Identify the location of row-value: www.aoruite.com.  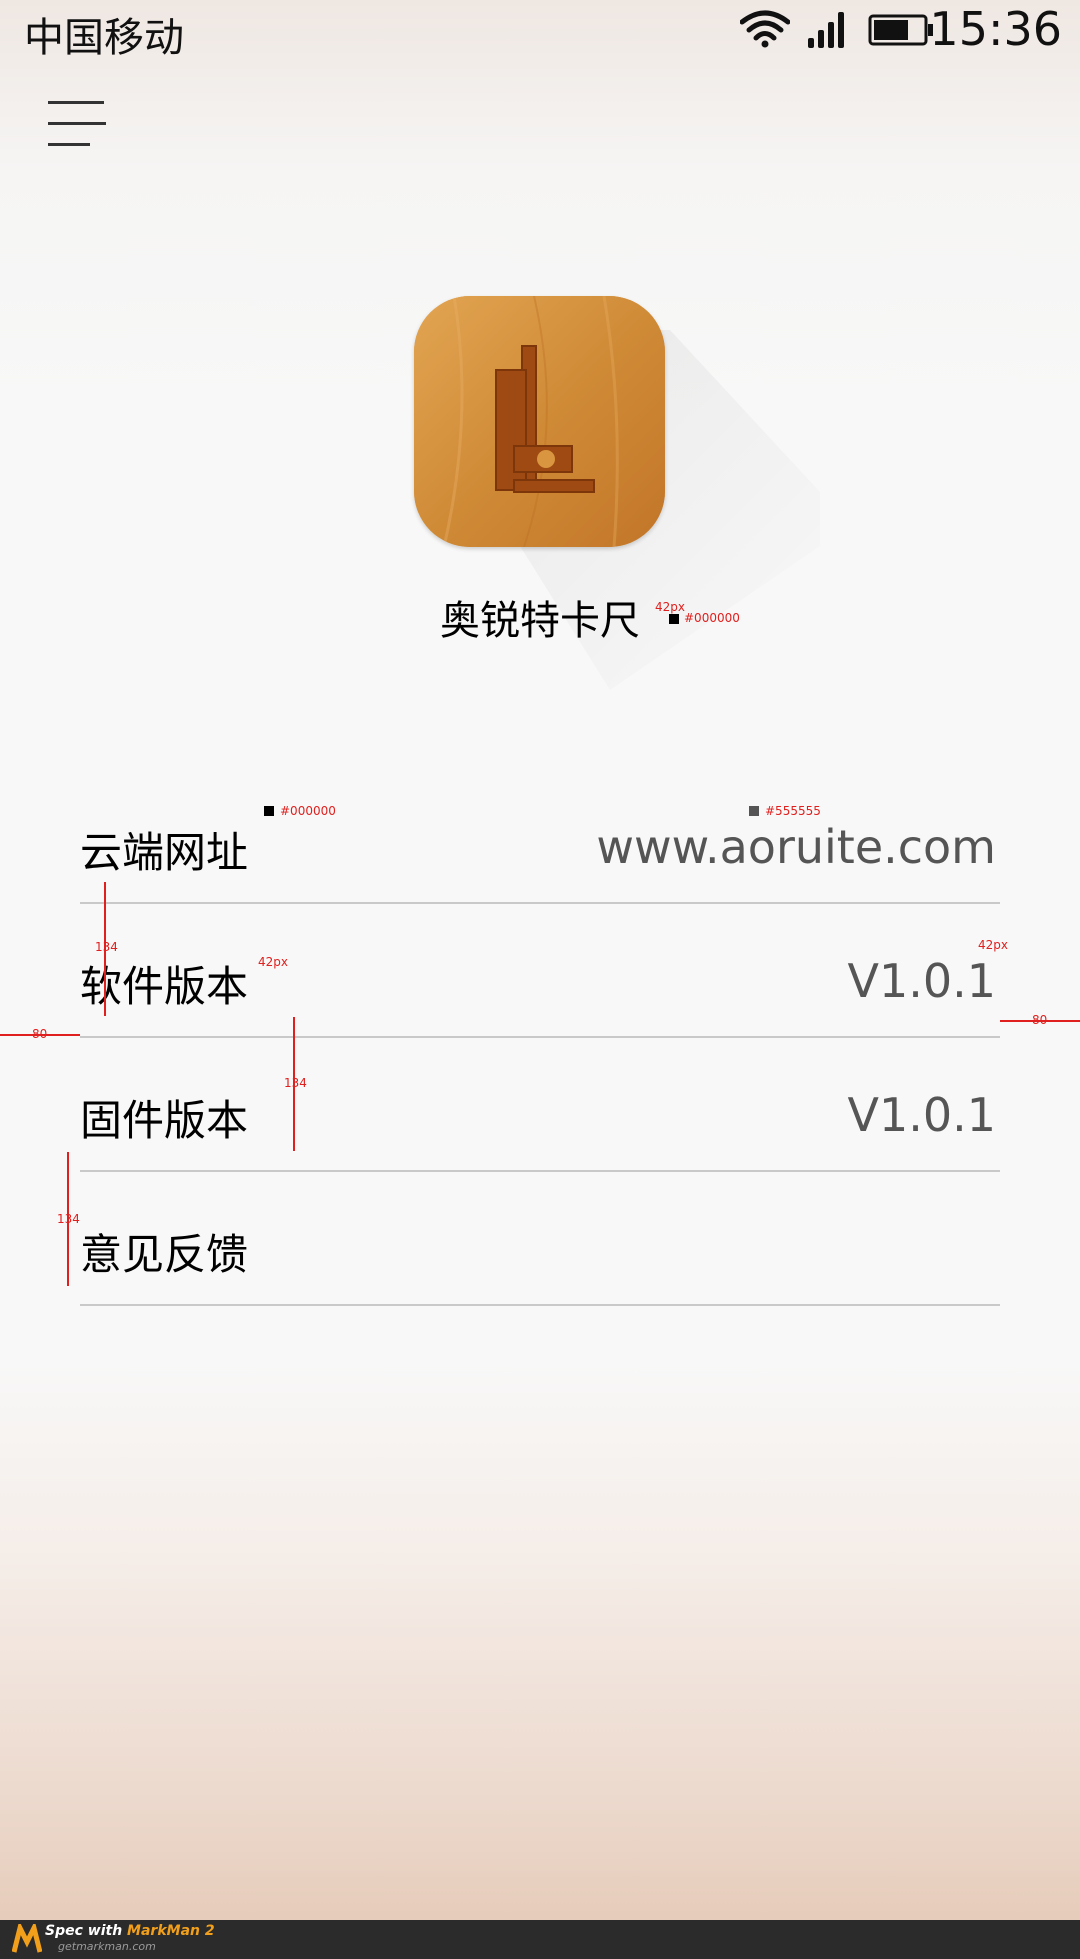
(796, 847).